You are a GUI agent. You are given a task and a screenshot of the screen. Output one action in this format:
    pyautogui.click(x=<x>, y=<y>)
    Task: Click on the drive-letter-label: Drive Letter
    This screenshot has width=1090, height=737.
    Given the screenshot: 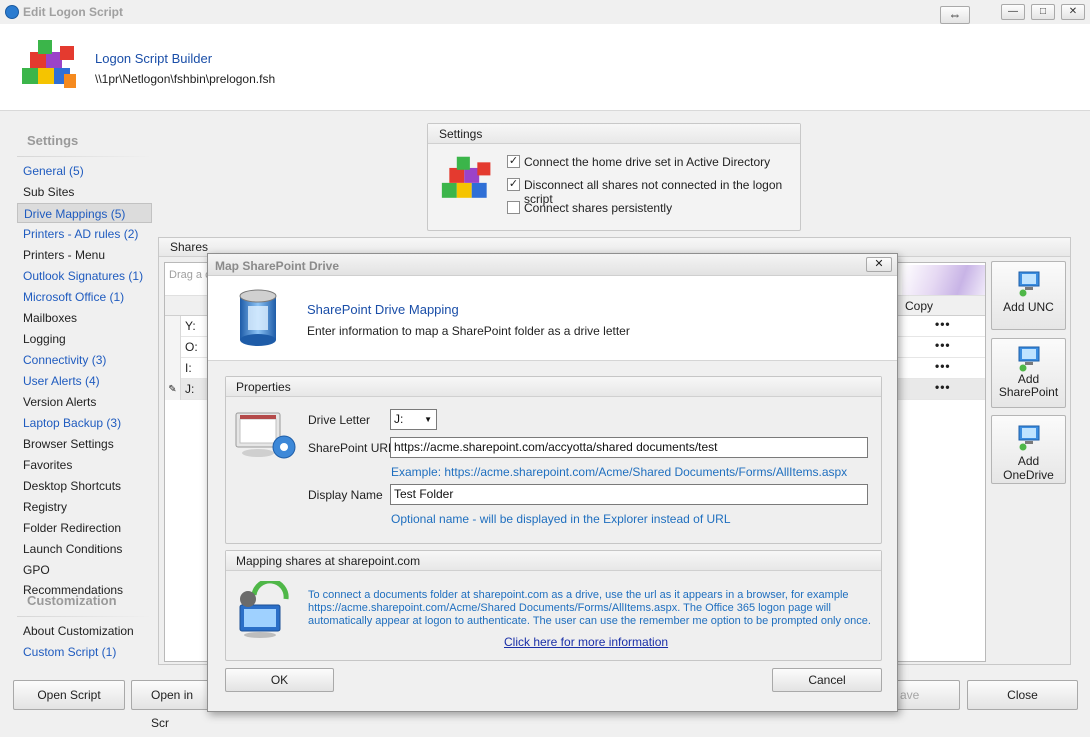 What is the action you would take?
    pyautogui.click(x=339, y=420)
    